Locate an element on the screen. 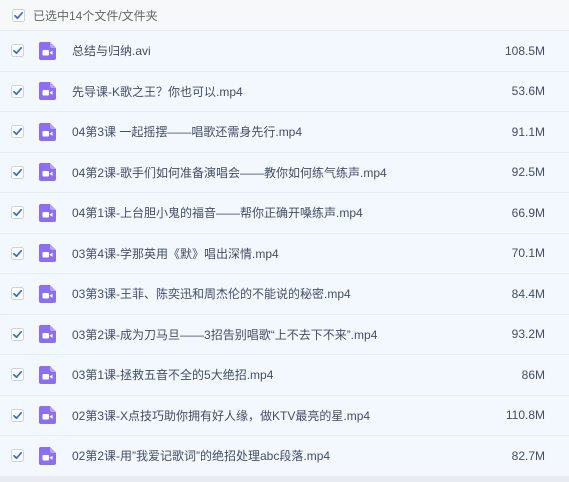  file-row: 04第1课-上台胆小鬼的福音——帮你正确开嗓练声.mp4 66.9M is located at coordinates (284, 213).